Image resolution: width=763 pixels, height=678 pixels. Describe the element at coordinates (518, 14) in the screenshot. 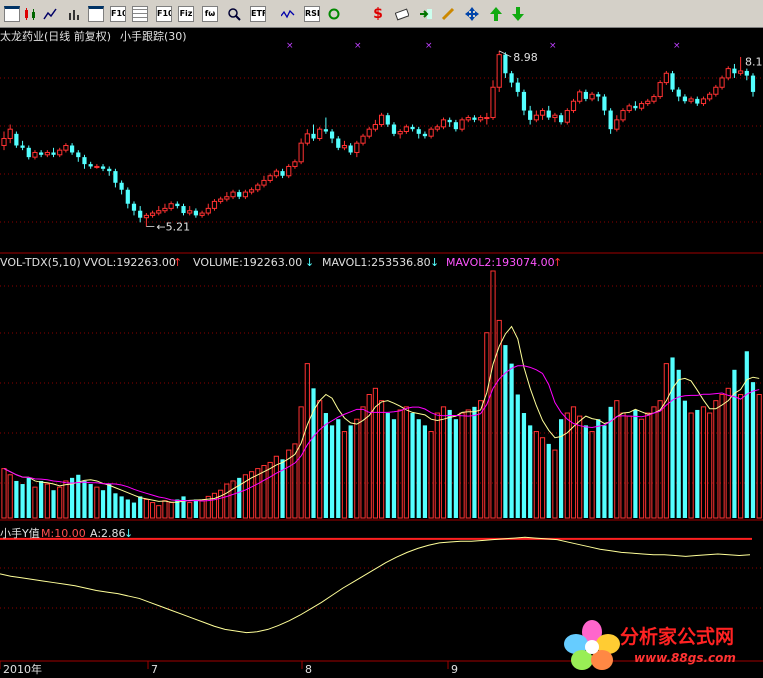

I see `arrow-down-icon` at that location.